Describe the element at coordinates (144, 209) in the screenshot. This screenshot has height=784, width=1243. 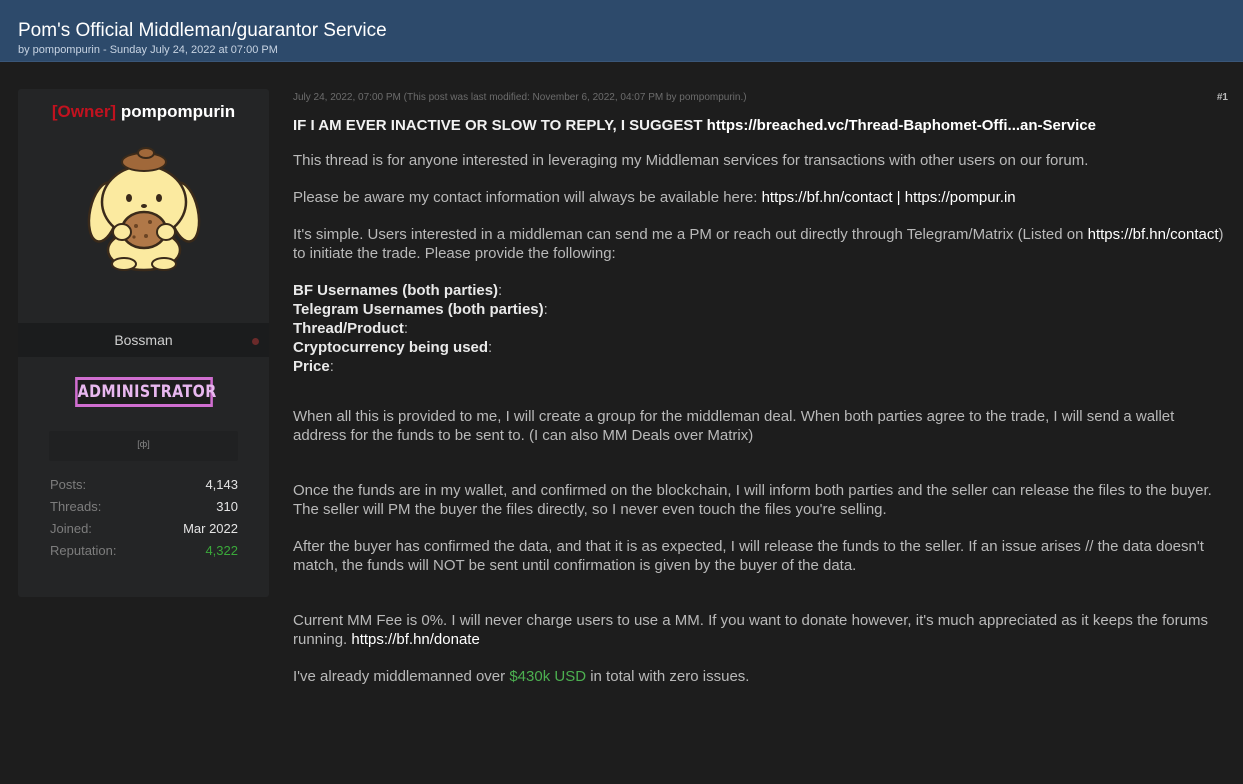
I see `avatar-image` at that location.